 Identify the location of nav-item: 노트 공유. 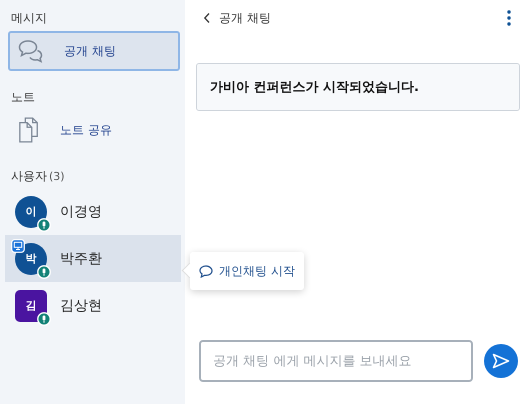
(94, 130).